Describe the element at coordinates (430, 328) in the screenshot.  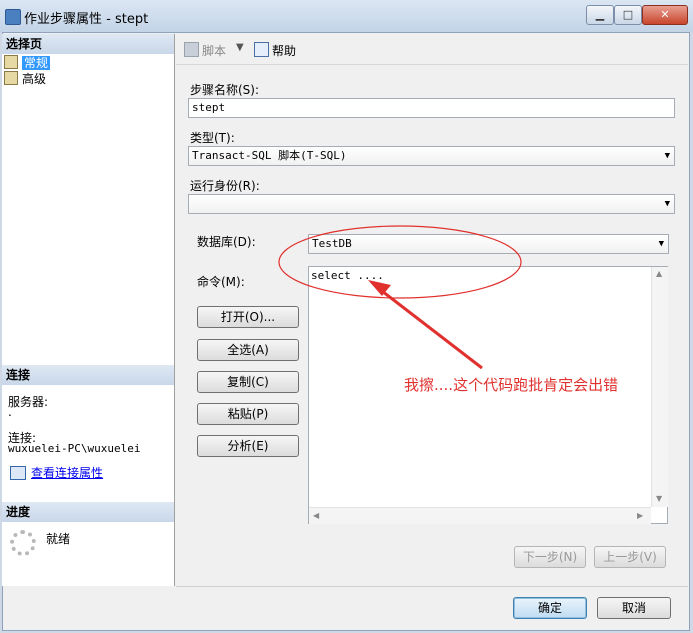
I see `annotation-arrow-line` at that location.